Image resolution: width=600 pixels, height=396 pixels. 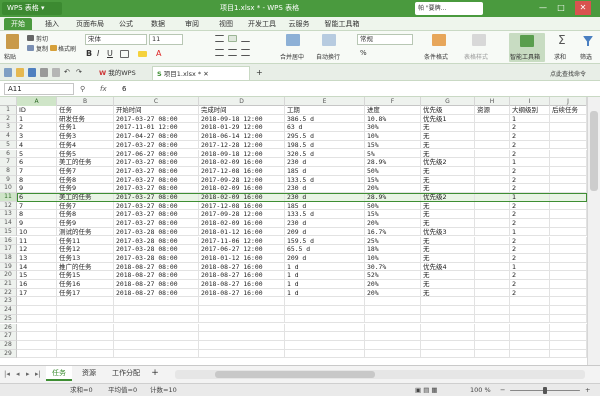 I want to click on cell-task: 任务5, so click(x=85, y=154).